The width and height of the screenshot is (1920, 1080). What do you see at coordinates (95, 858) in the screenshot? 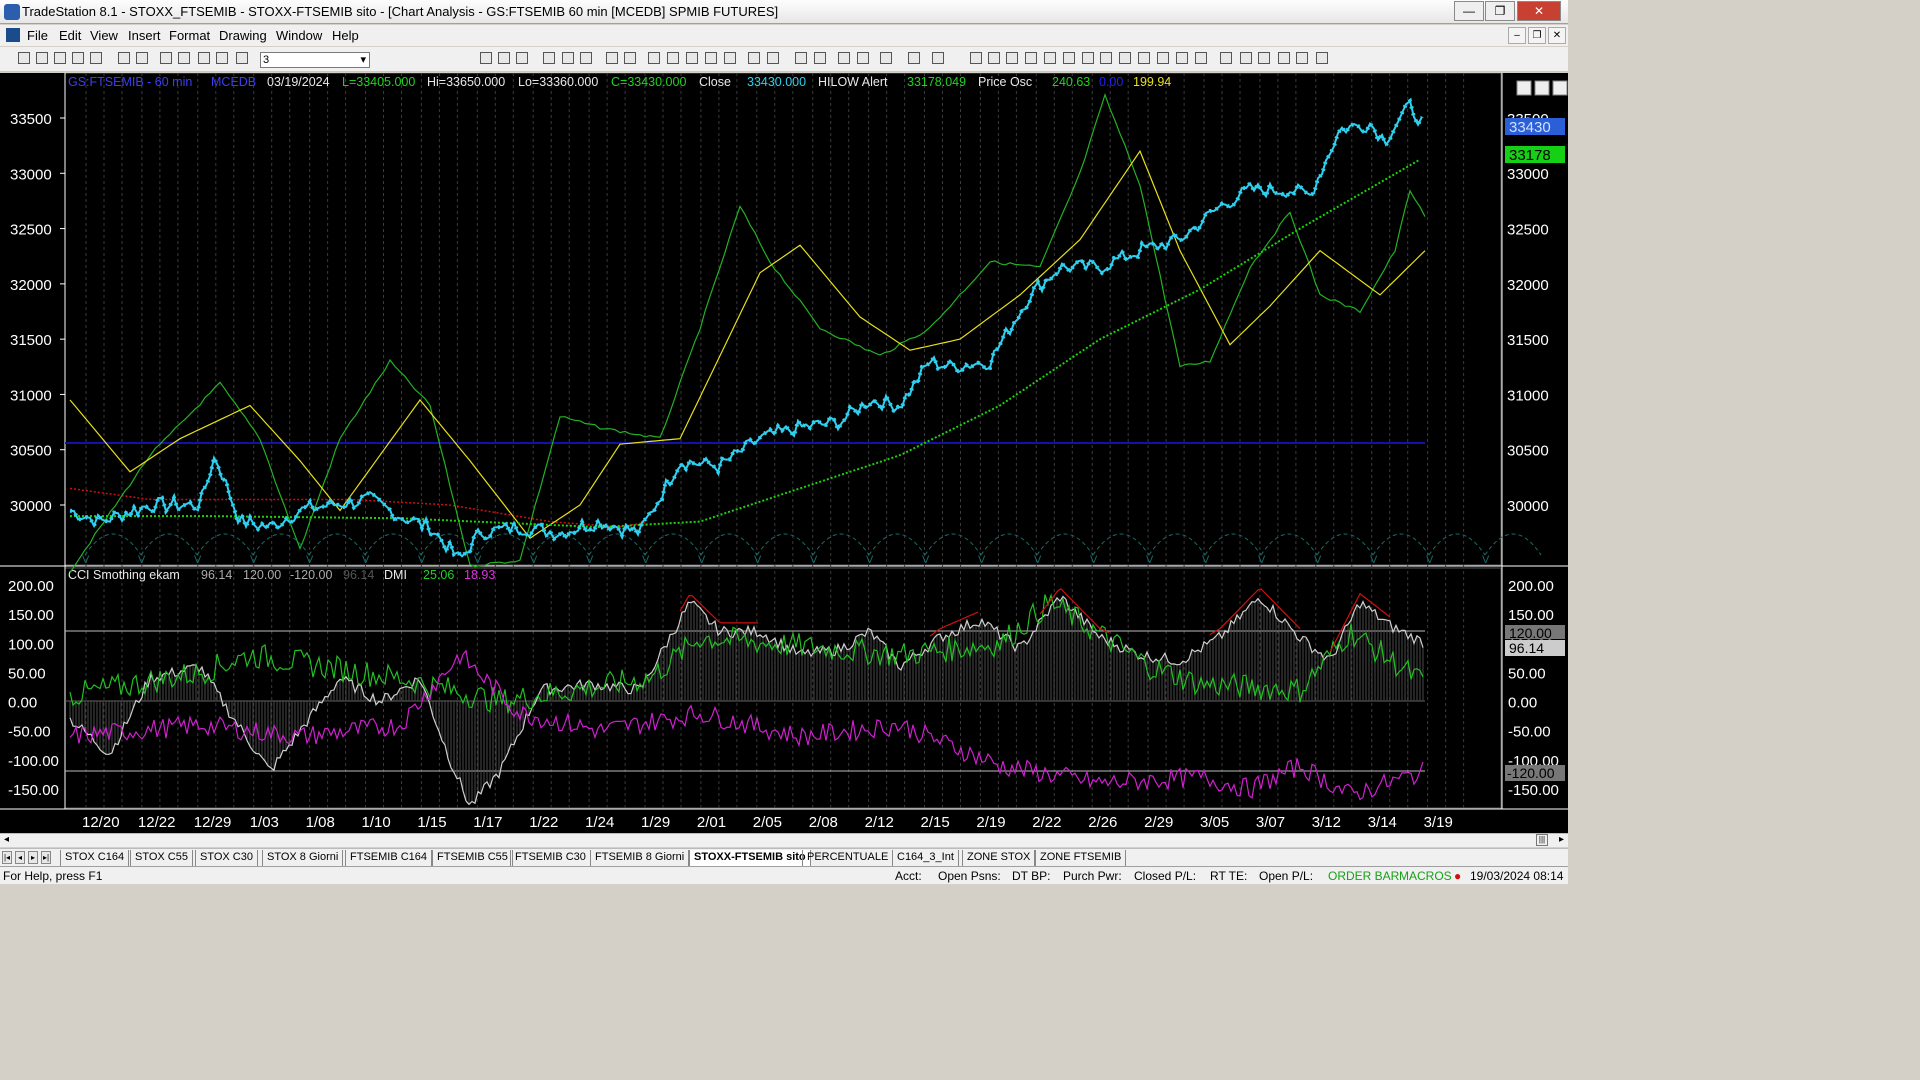
I see `tab-stox-c164: STOX C164` at bounding box center [95, 858].